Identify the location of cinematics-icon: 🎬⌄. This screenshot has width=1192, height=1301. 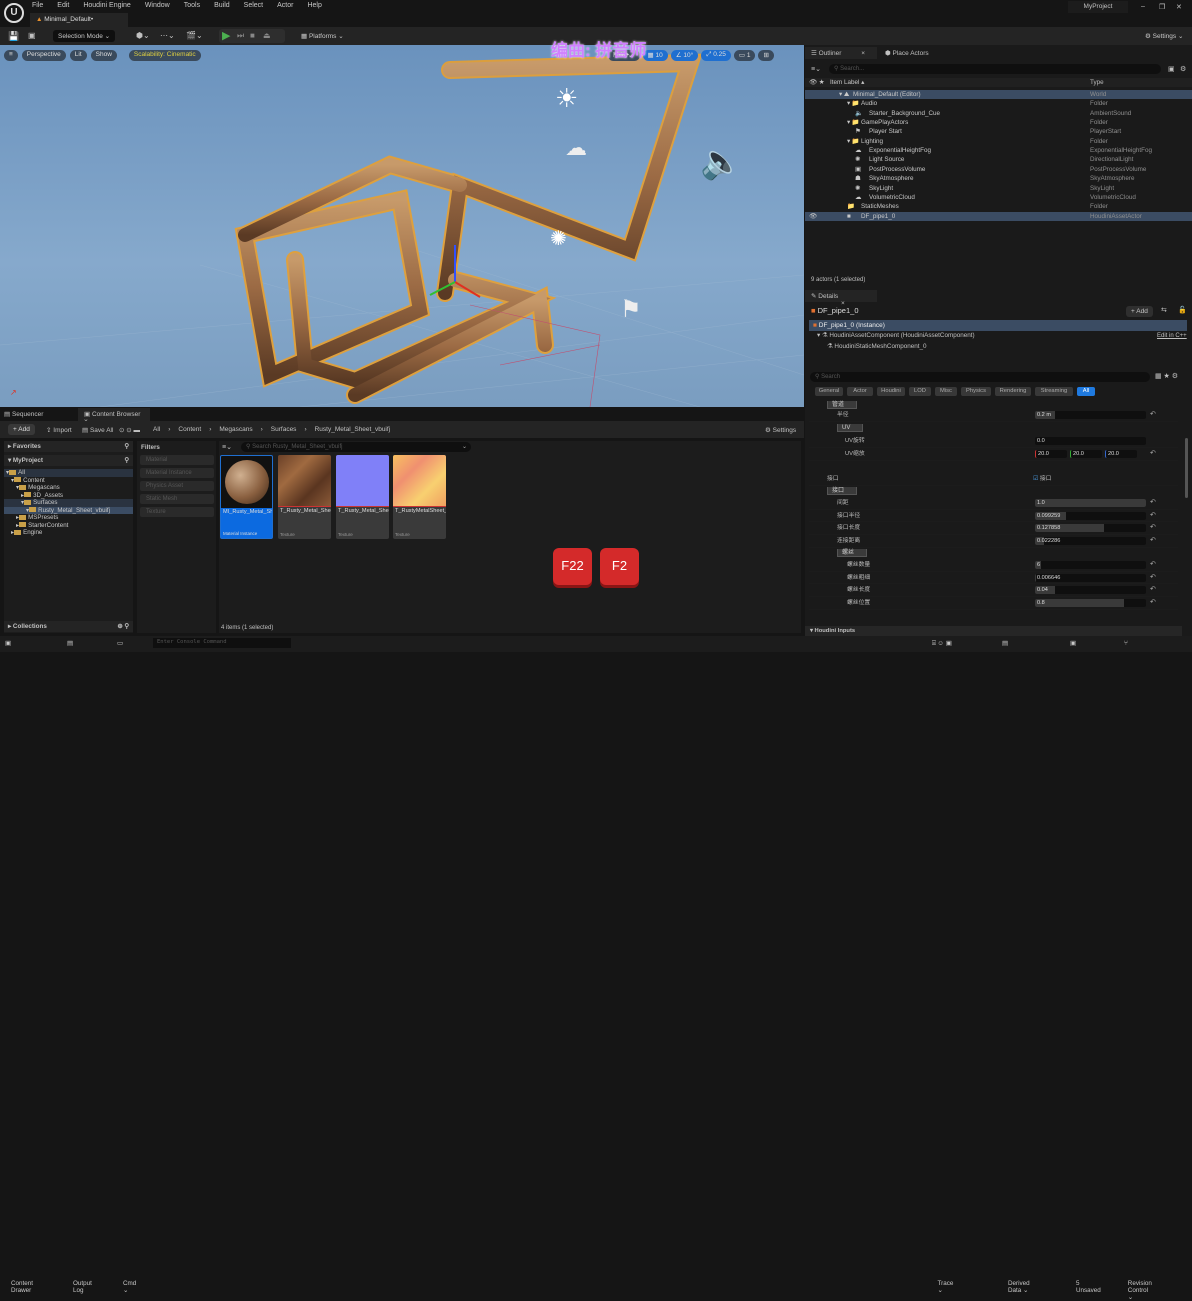
(194, 35).